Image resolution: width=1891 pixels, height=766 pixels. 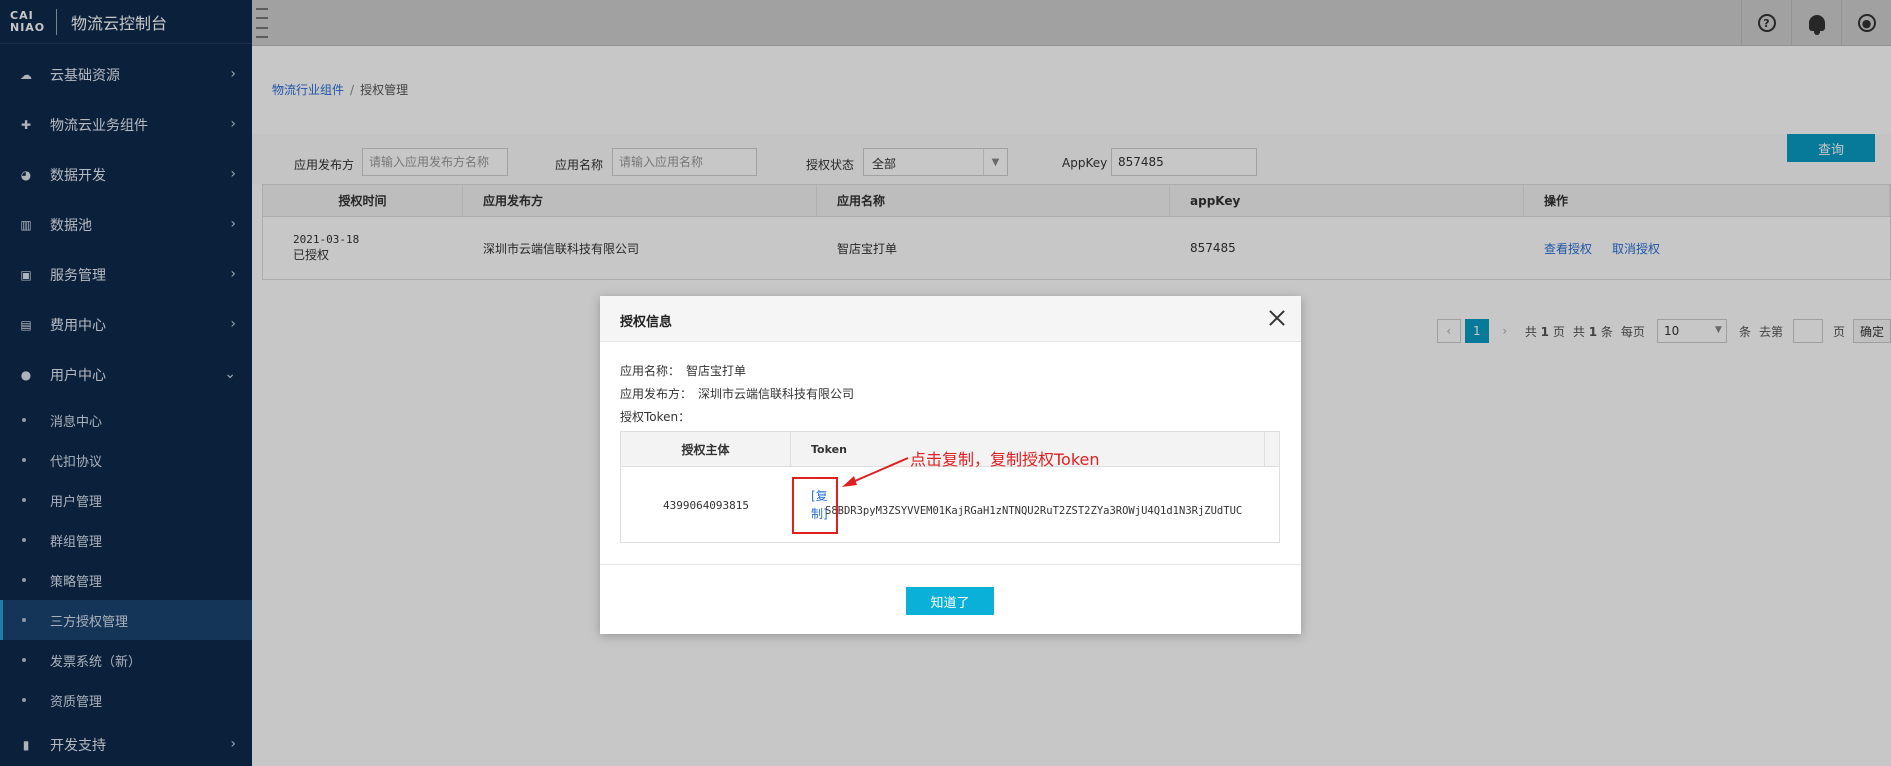 I want to click on cell-auth-subject: 4399064093815, so click(x=706, y=505).